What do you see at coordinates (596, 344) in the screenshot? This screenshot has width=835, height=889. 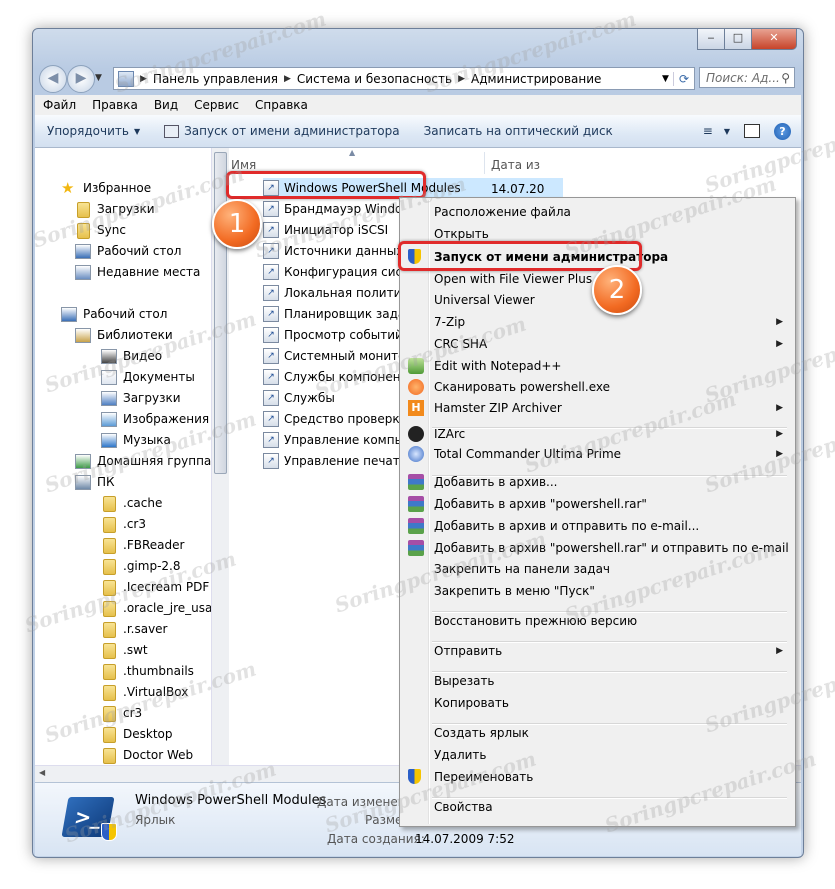 I see `context-menu-item: CRC SHA ▶` at bounding box center [596, 344].